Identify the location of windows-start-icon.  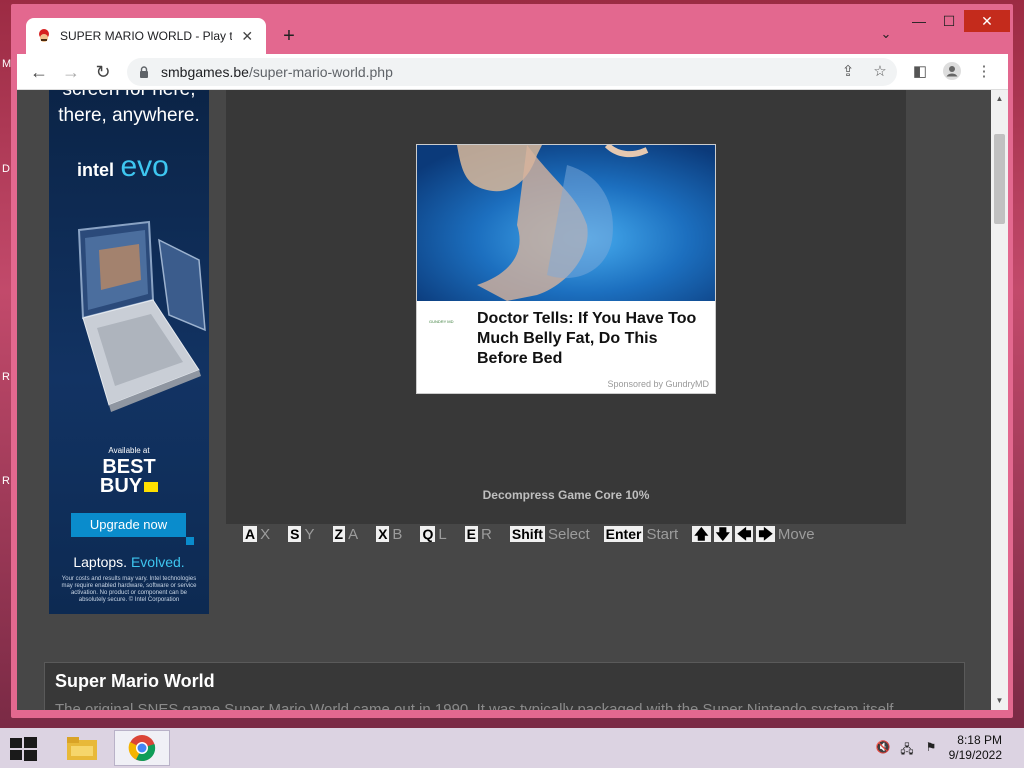
(23, 749).